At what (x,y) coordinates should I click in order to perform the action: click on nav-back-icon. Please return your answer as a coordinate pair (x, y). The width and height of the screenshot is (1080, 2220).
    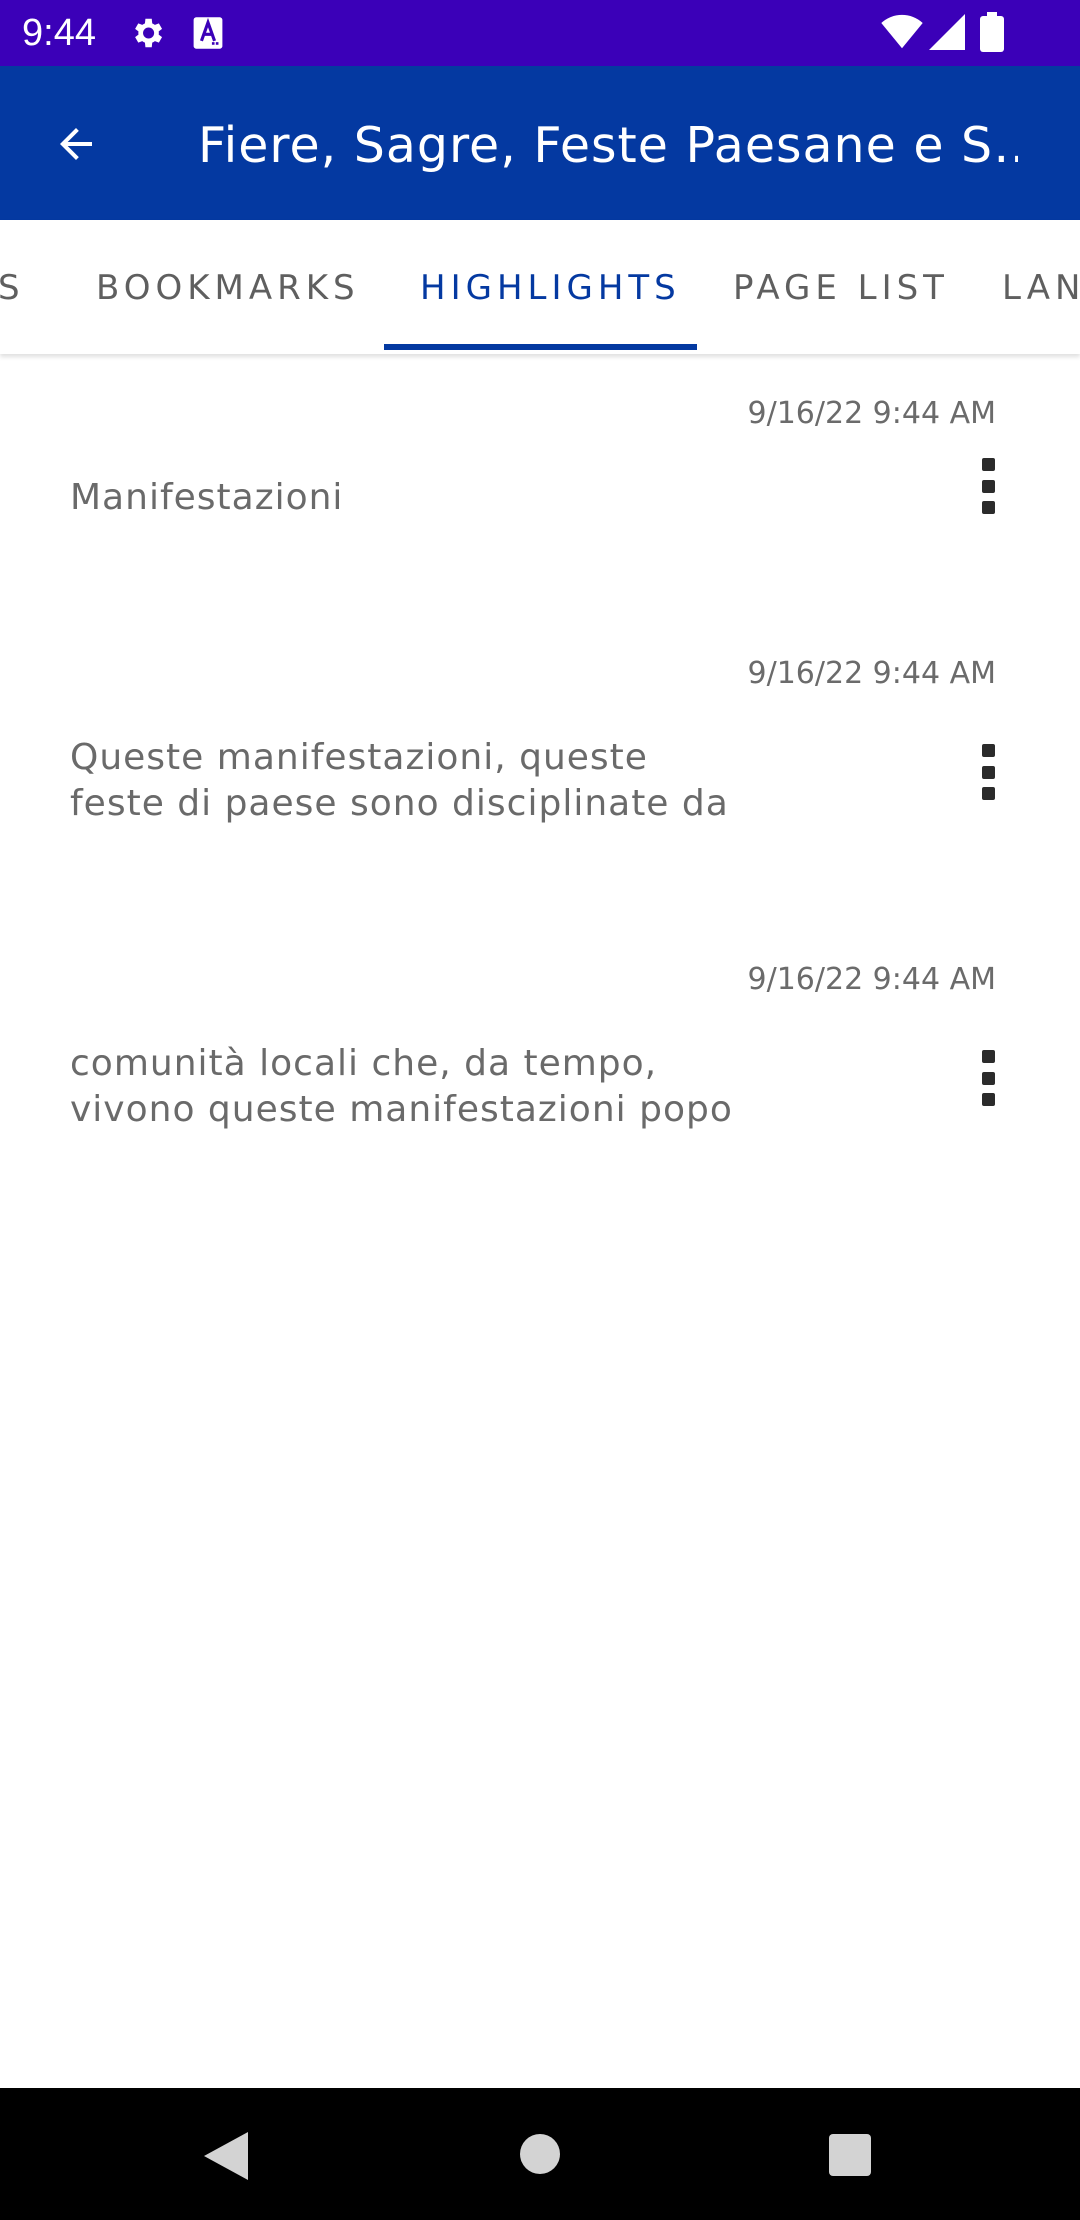
    Looking at the image, I should click on (226, 2156).